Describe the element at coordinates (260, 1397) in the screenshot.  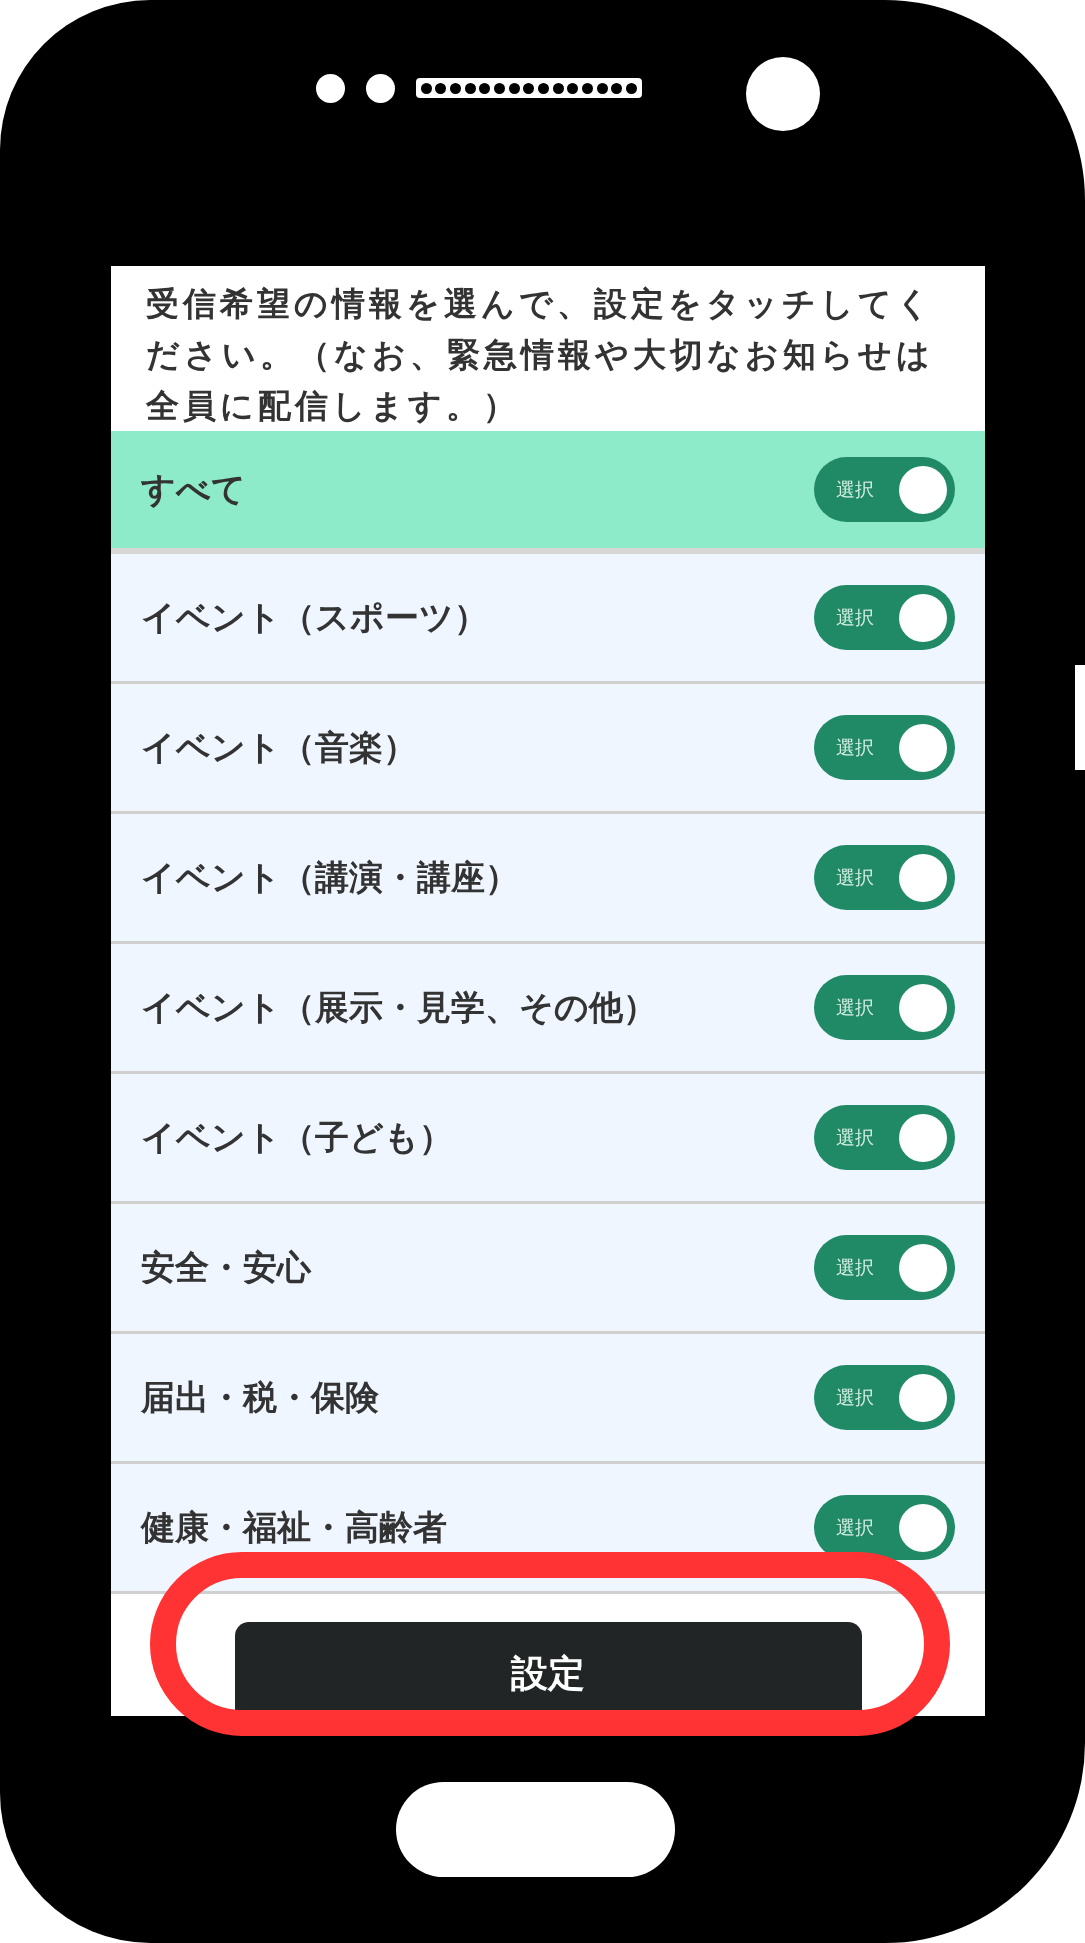
I see `category-label: 届出・税・保険` at that location.